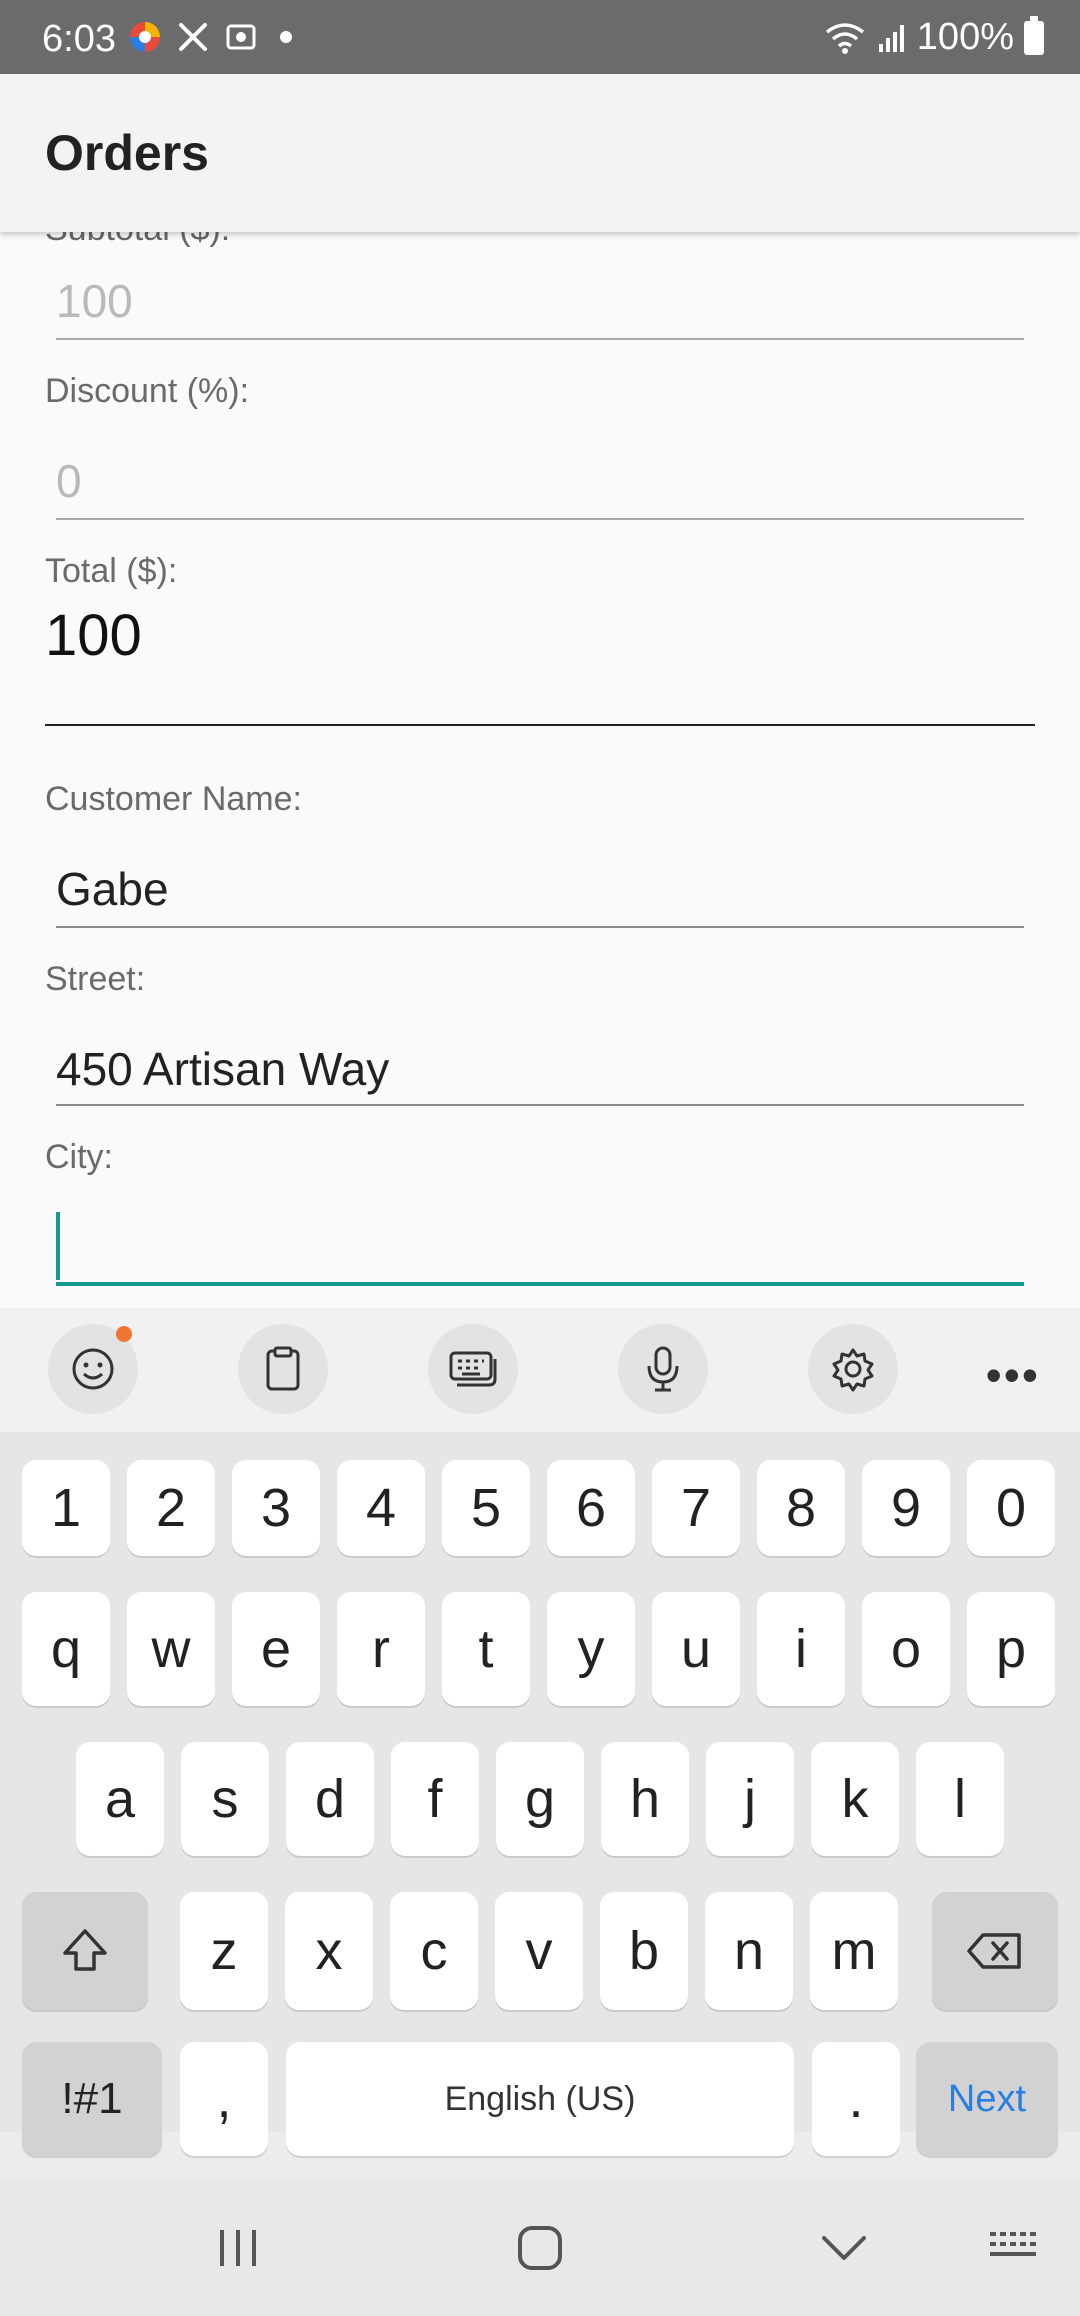  Describe the element at coordinates (540, 339) in the screenshot. I see `subtotal-underline` at that location.